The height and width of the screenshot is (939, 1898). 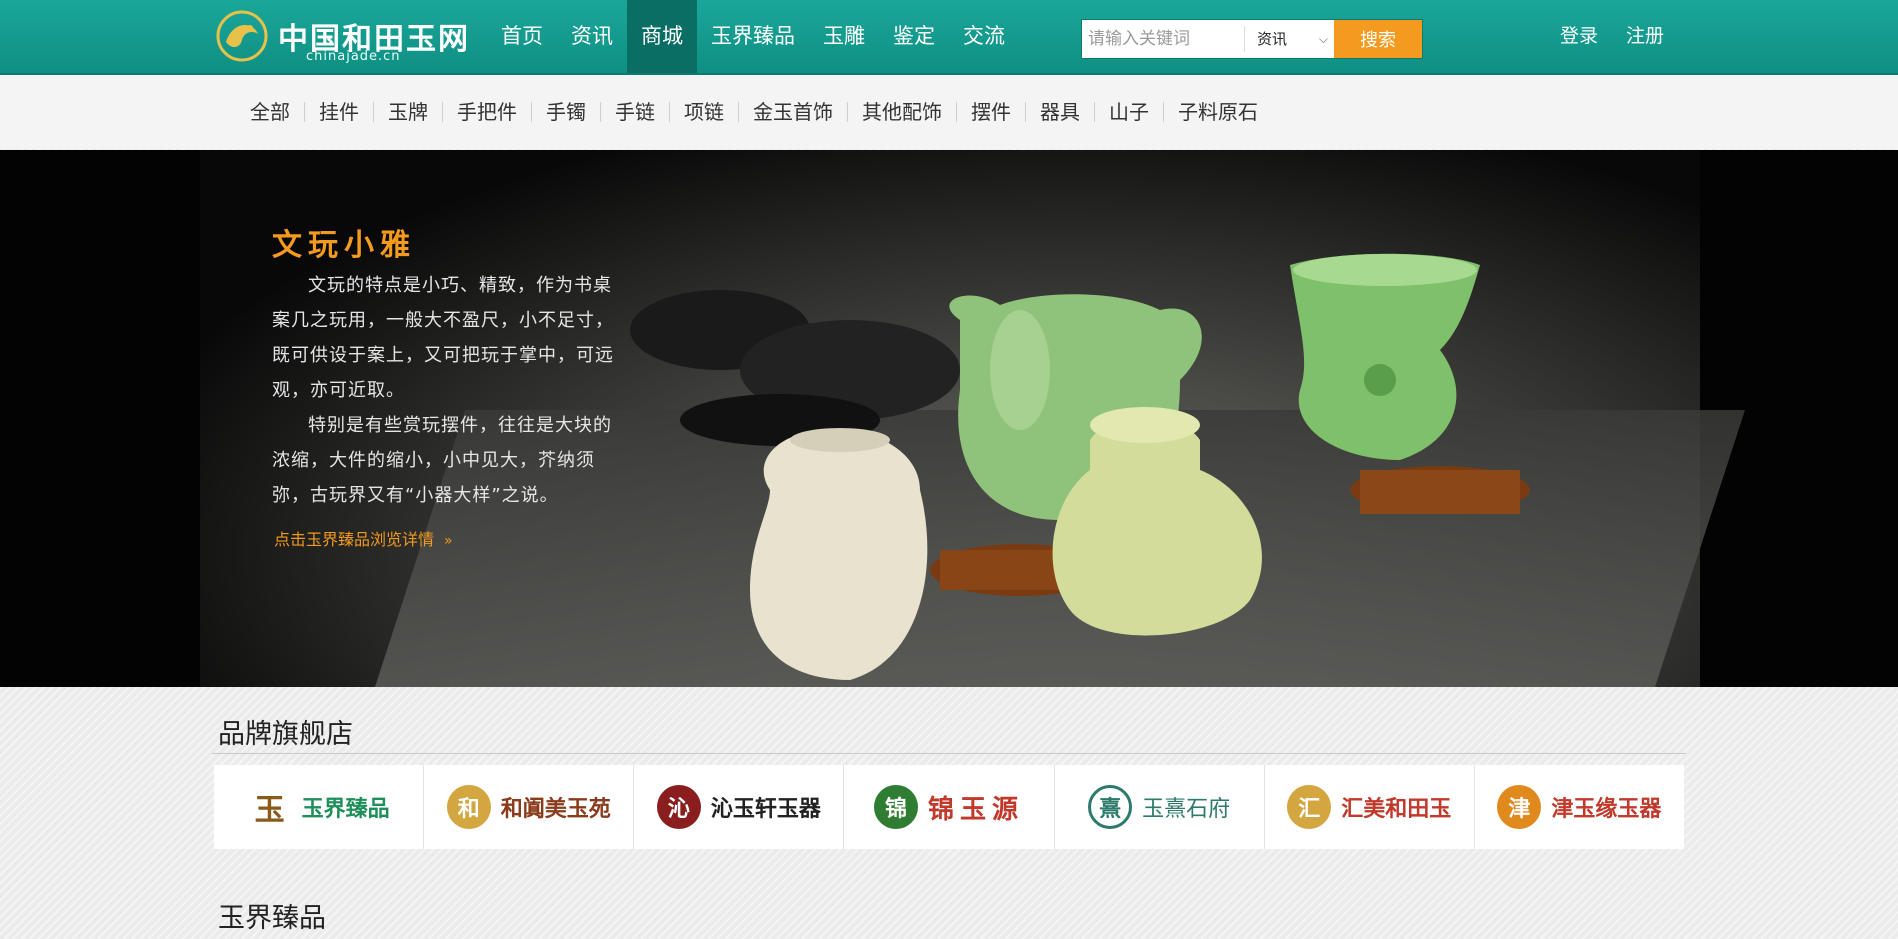 I want to click on category-necklace: 项链, so click(x=704, y=112).